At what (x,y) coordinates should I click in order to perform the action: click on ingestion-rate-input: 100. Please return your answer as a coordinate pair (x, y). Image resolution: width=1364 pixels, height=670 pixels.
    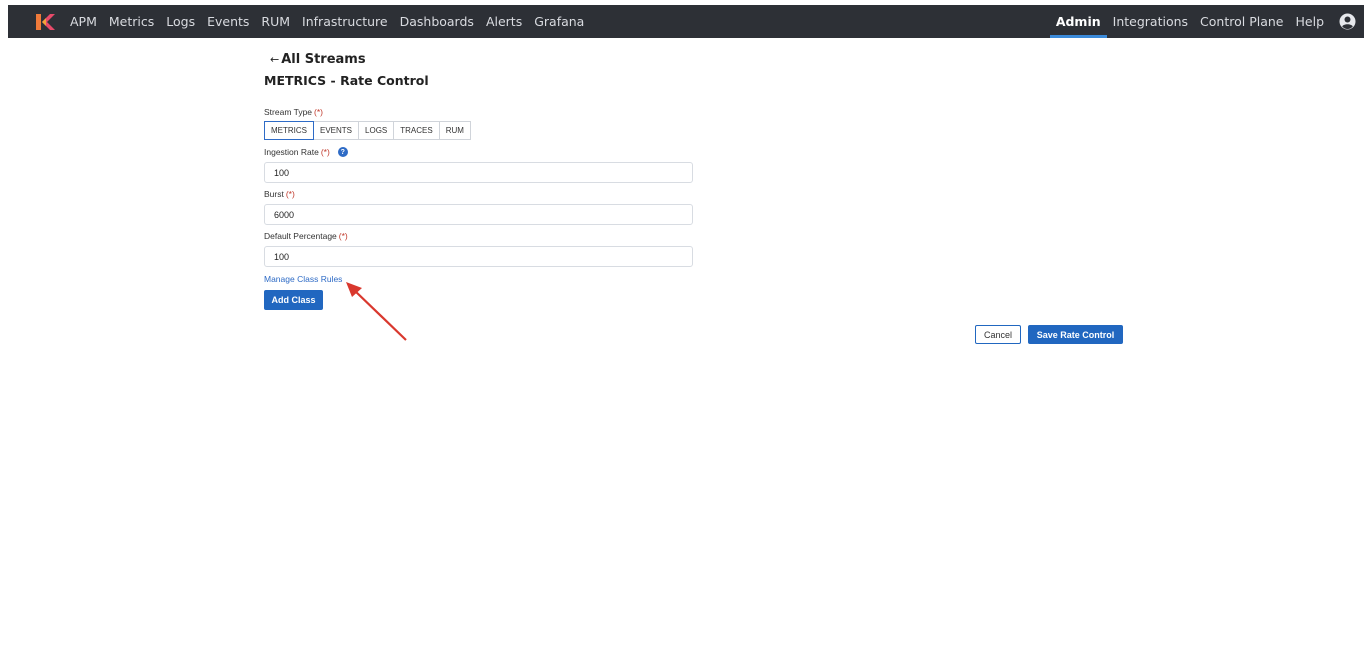
    Looking at the image, I should click on (478, 172).